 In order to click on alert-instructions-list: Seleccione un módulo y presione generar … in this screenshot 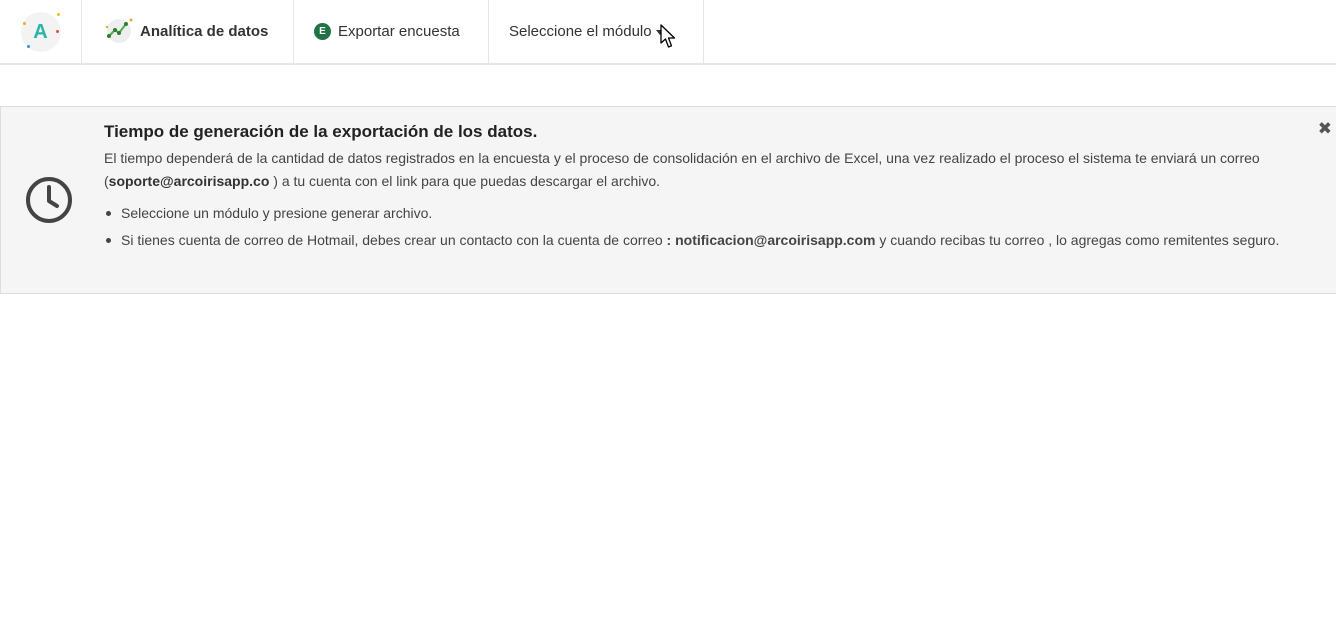, I will do `click(709, 227)`.